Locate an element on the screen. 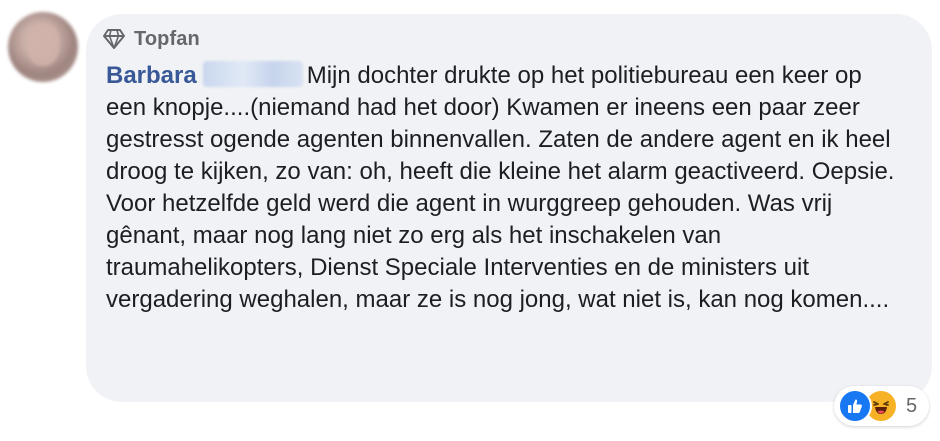 Image resolution: width=940 pixels, height=441 pixels. redacted-surname is located at coordinates (252, 74).